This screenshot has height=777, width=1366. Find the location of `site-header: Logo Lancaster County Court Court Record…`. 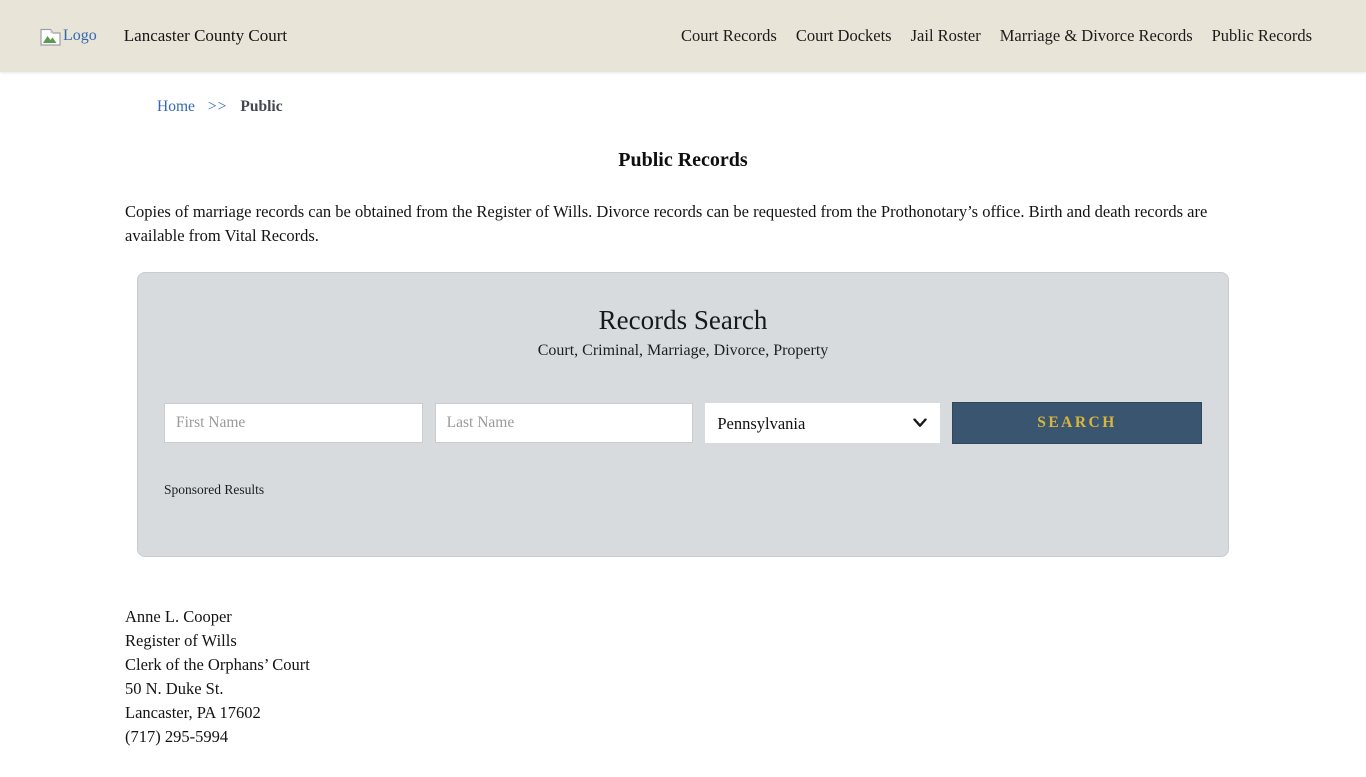

site-header: Logo Lancaster County Court Court Record… is located at coordinates (683, 36).